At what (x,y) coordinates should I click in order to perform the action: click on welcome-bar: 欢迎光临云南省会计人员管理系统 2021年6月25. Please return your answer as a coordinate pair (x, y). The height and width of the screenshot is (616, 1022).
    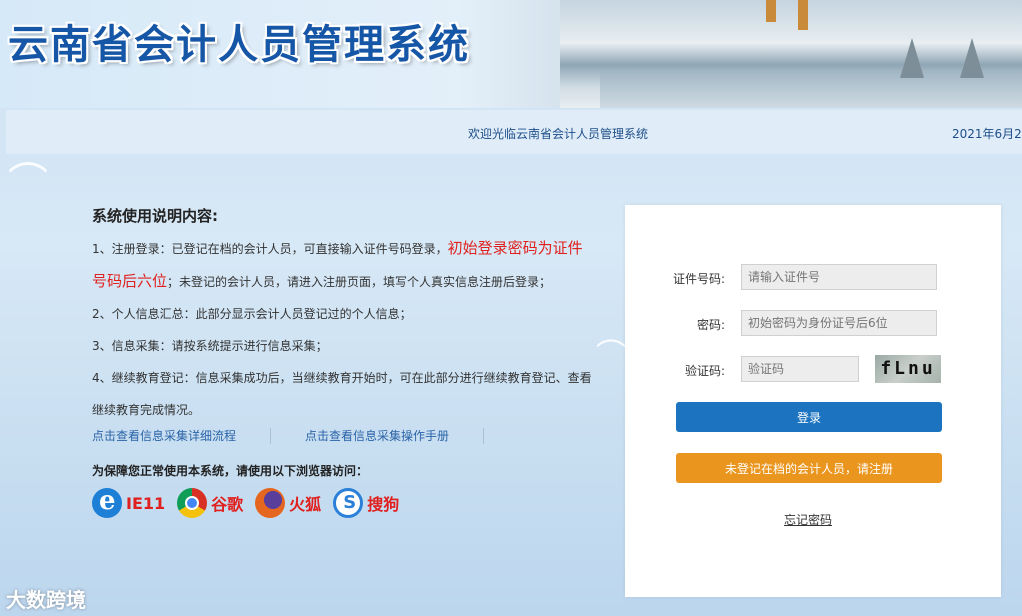
    Looking at the image, I should click on (514, 132).